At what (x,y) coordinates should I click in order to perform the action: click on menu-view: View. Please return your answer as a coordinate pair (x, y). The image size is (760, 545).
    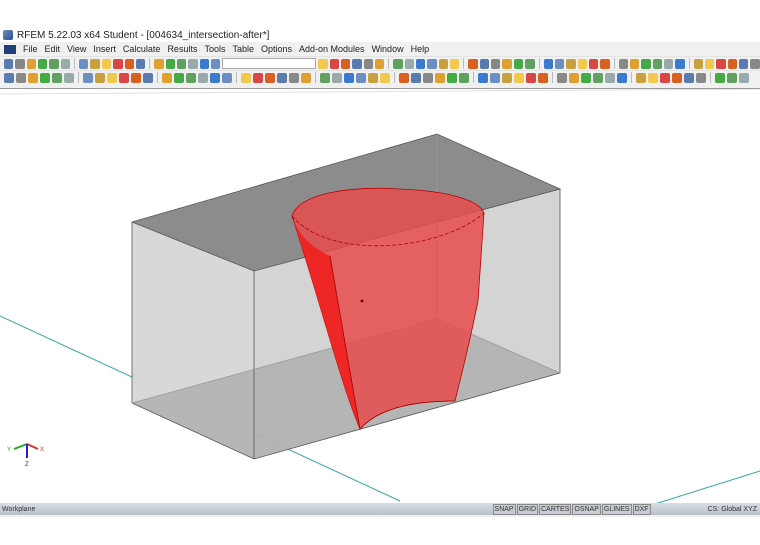
    Looking at the image, I should click on (76, 49).